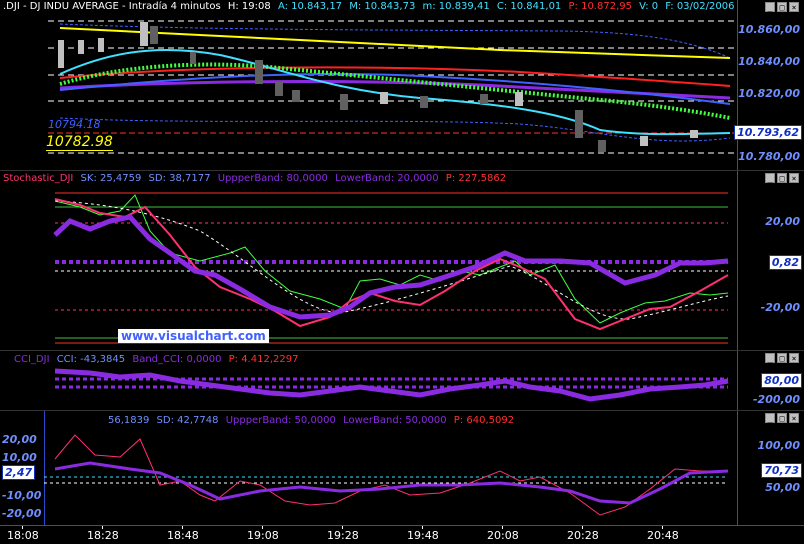 The image size is (804, 544). What do you see at coordinates (183, 535) in the screenshot?
I see `x-label: 18:48` at bounding box center [183, 535].